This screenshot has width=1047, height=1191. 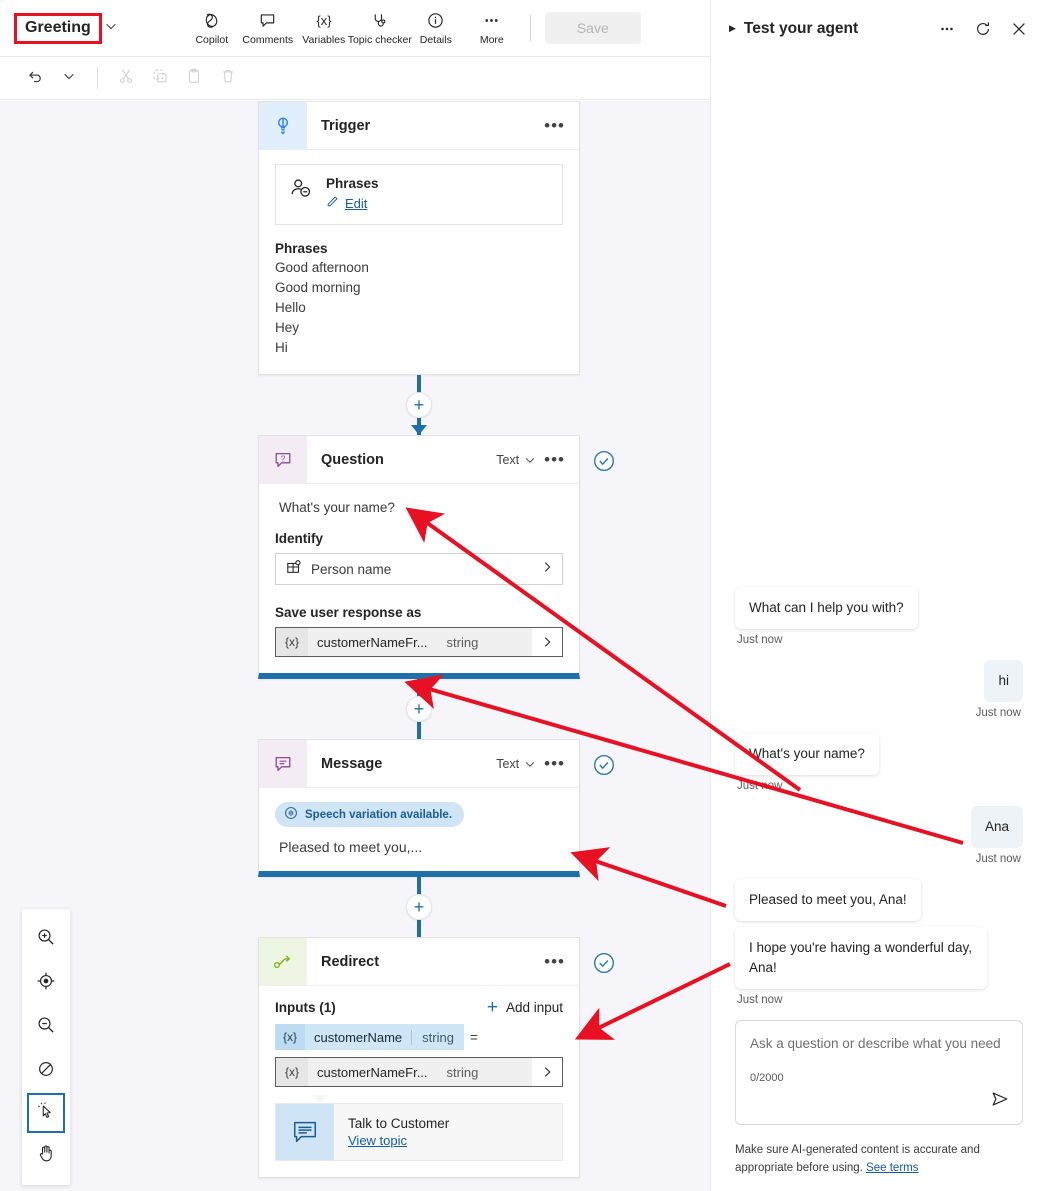 What do you see at coordinates (46, 939) in the screenshot?
I see `zoom-in-button` at bounding box center [46, 939].